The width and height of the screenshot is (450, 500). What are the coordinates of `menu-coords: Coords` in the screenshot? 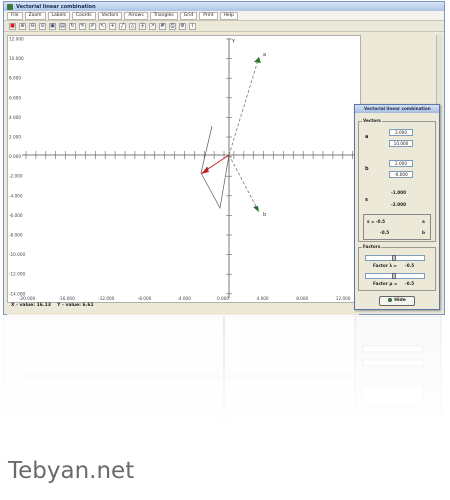 It's located at (84, 15).